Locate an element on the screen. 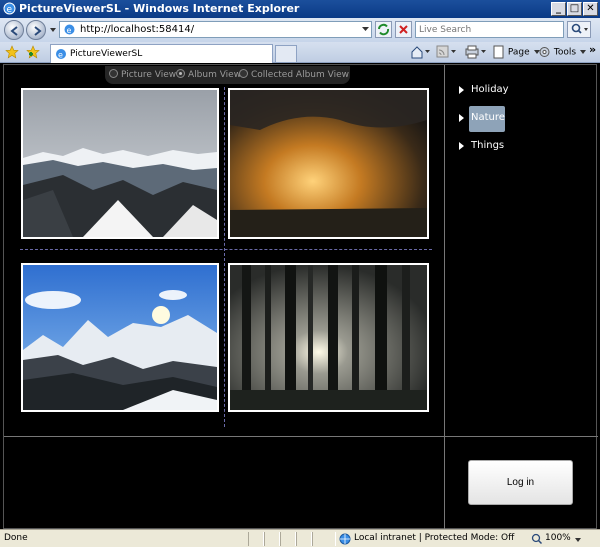 The width and height of the screenshot is (600, 547). search-input is located at coordinates (489, 30).